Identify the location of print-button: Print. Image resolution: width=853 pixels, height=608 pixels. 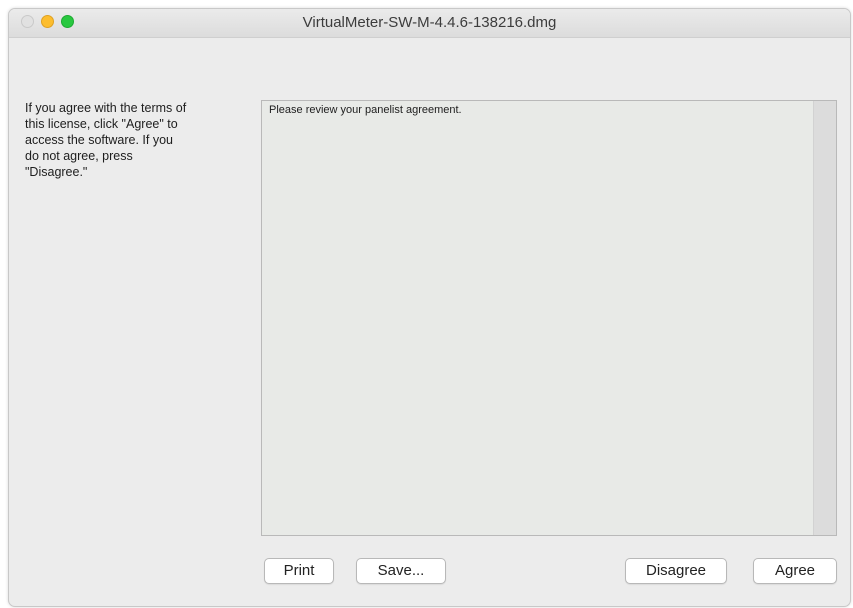
(299, 571).